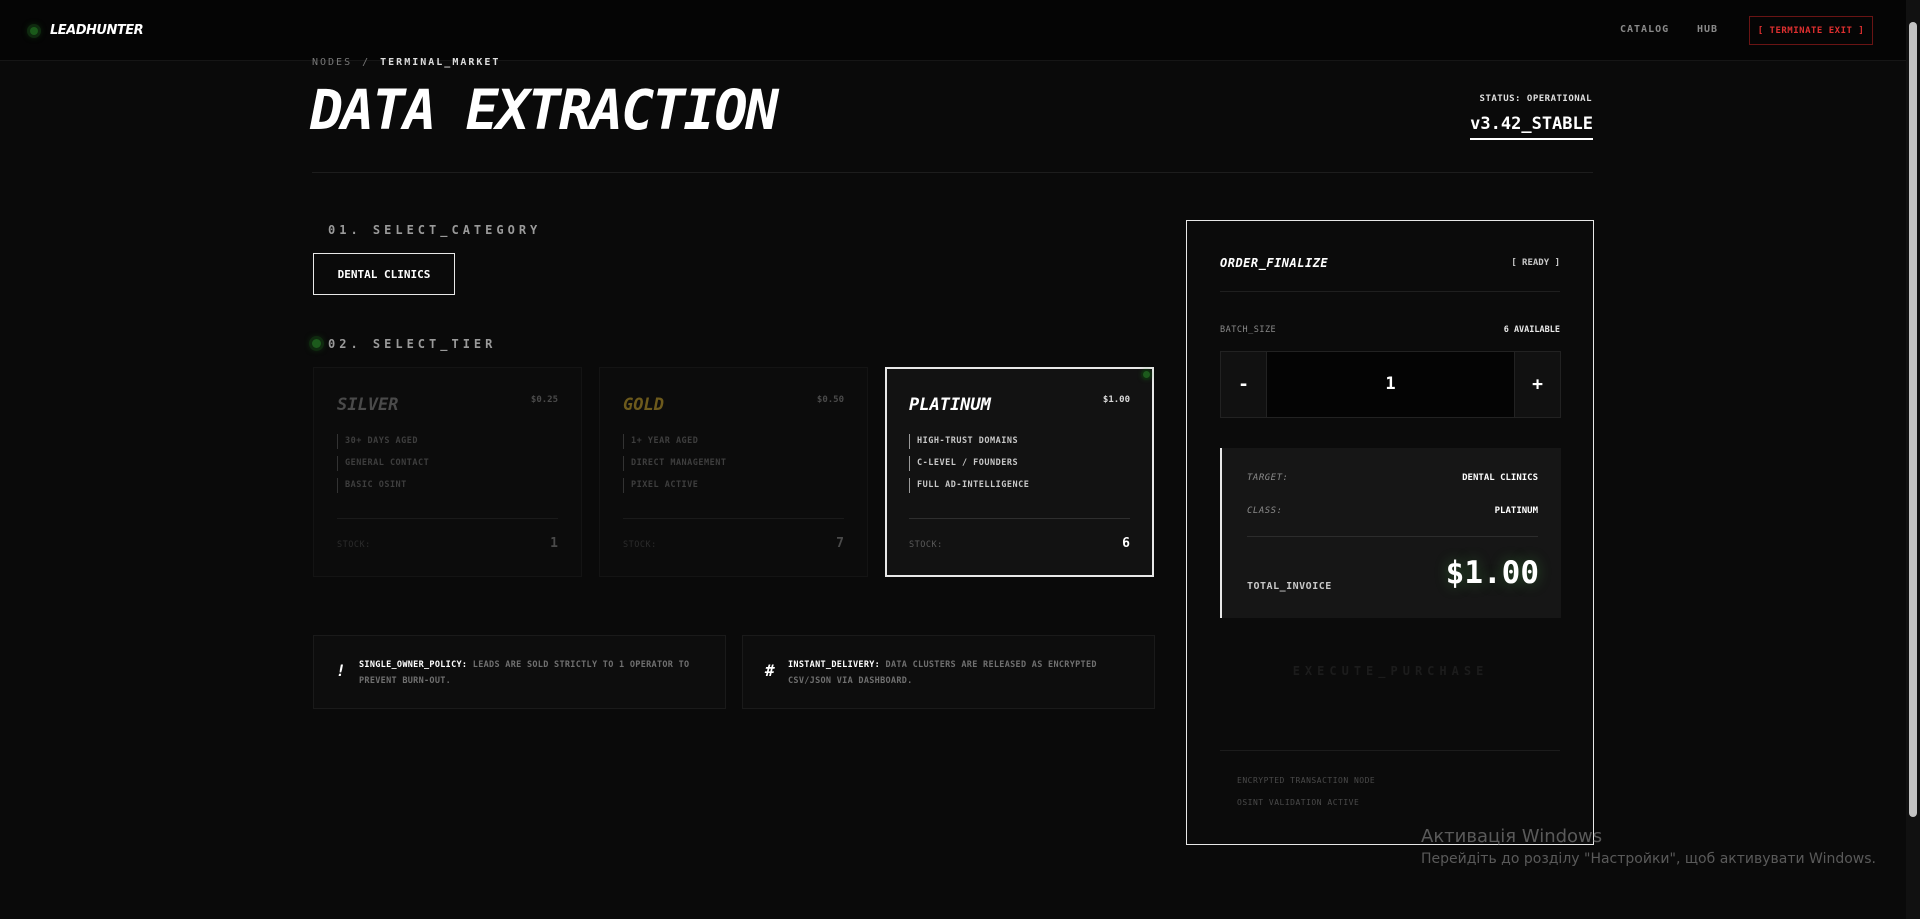 This screenshot has height=919, width=1920. What do you see at coordinates (1537, 384) in the screenshot?
I see `increment-button: +` at bounding box center [1537, 384].